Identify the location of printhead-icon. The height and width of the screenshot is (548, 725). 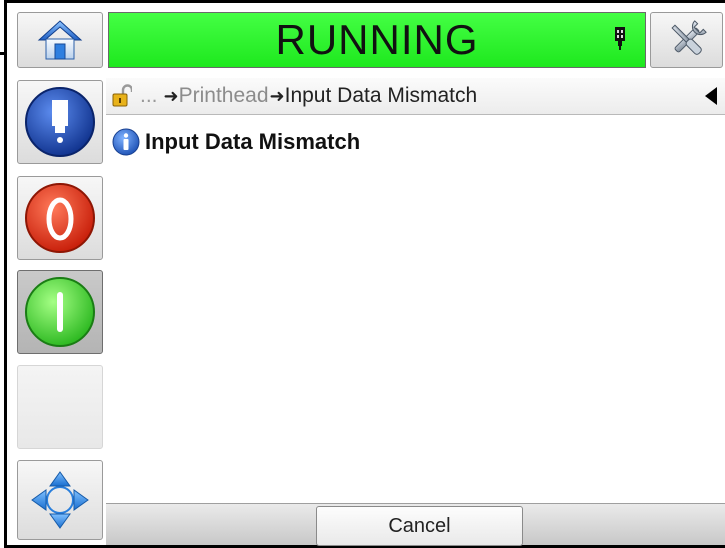
(60, 122).